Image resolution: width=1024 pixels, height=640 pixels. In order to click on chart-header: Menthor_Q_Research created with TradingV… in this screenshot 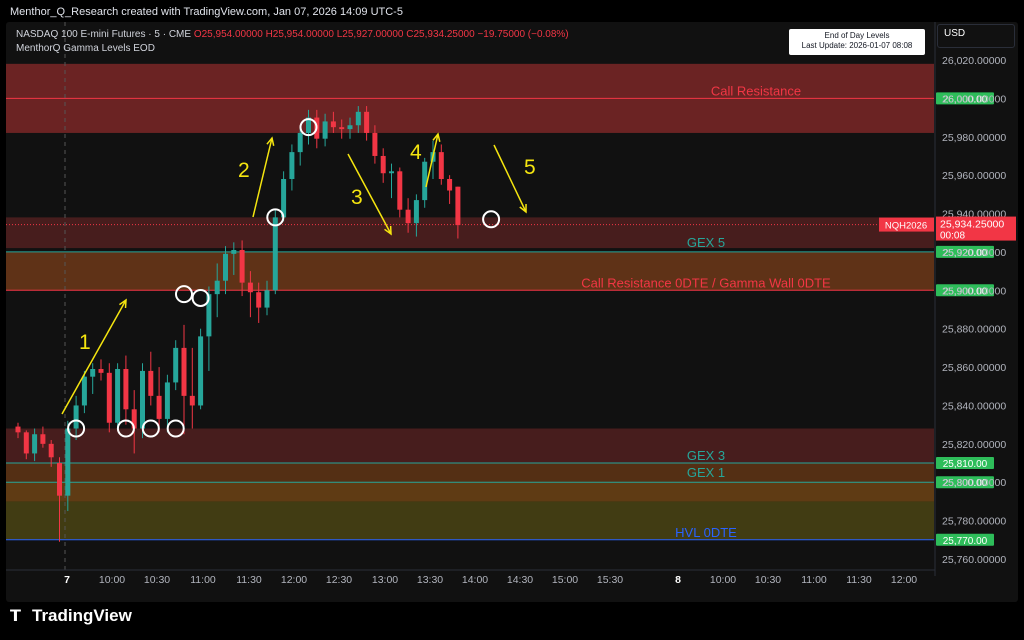, I will do `click(206, 12)`.